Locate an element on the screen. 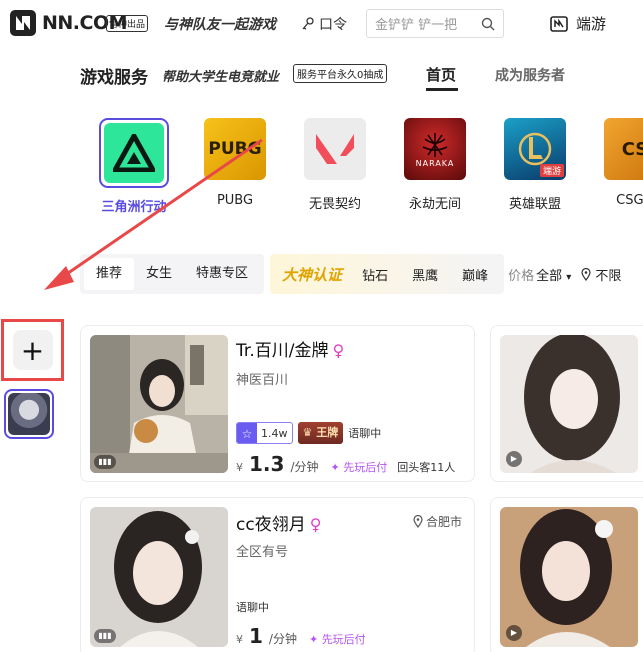  player-subtitle: 神医百川 is located at coordinates (262, 380).